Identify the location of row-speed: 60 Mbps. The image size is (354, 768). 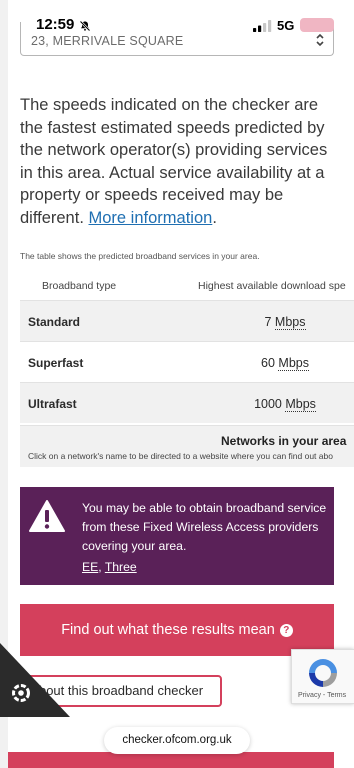
(285, 363).